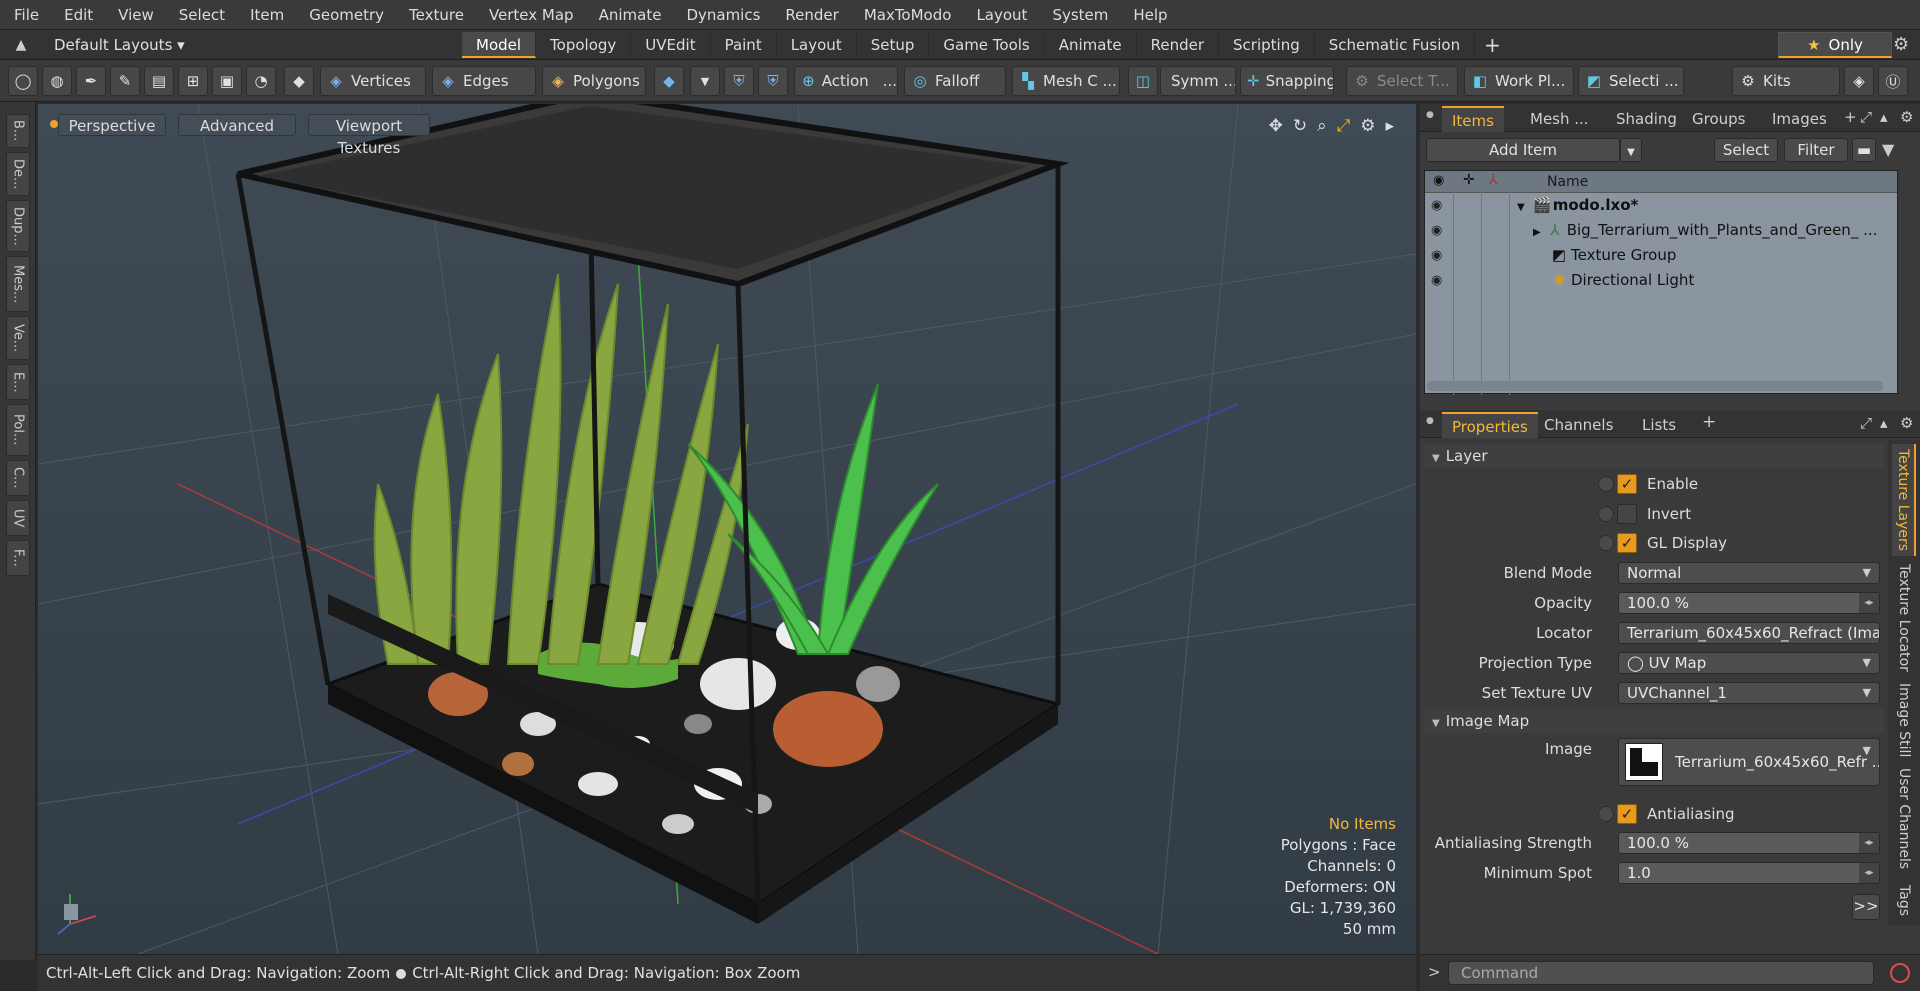 This screenshot has height=991, width=1920. Describe the element at coordinates (1746, 150) in the screenshot. I see `select-button: Select` at that location.